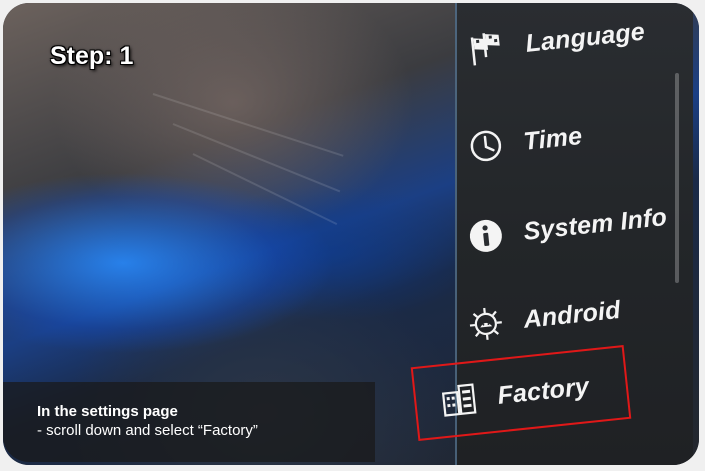  Describe the element at coordinates (677, 178) in the screenshot. I see `menu-scrollbar` at that location.